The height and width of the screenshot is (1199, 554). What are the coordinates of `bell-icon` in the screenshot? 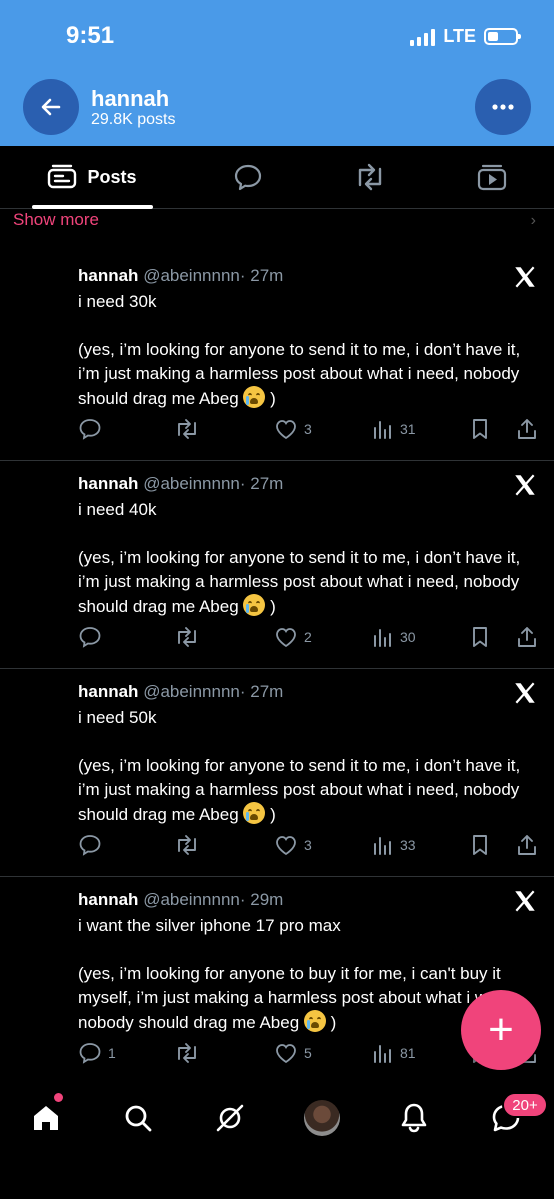 It's located at (414, 1118).